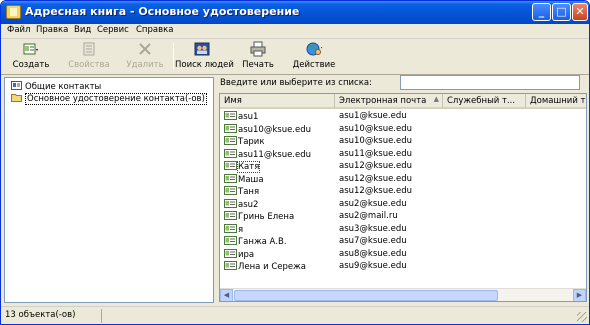 The height and width of the screenshot is (325, 590). Describe the element at coordinates (248, 204) in the screenshot. I see `contact-name: asu2` at that location.